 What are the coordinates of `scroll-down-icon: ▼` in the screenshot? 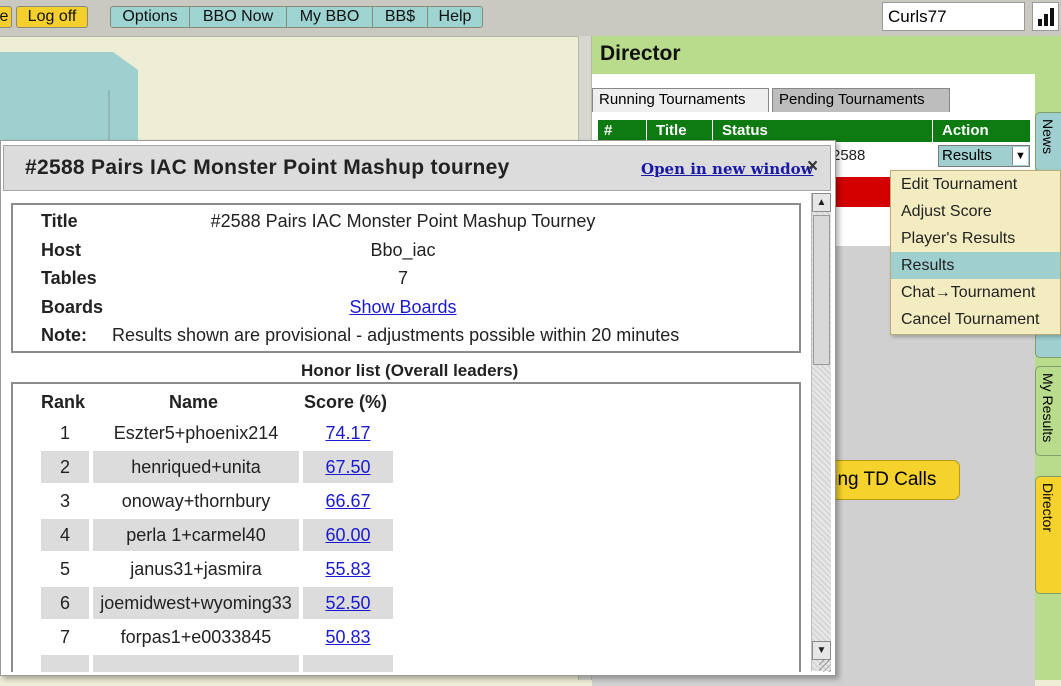 It's located at (821, 650).